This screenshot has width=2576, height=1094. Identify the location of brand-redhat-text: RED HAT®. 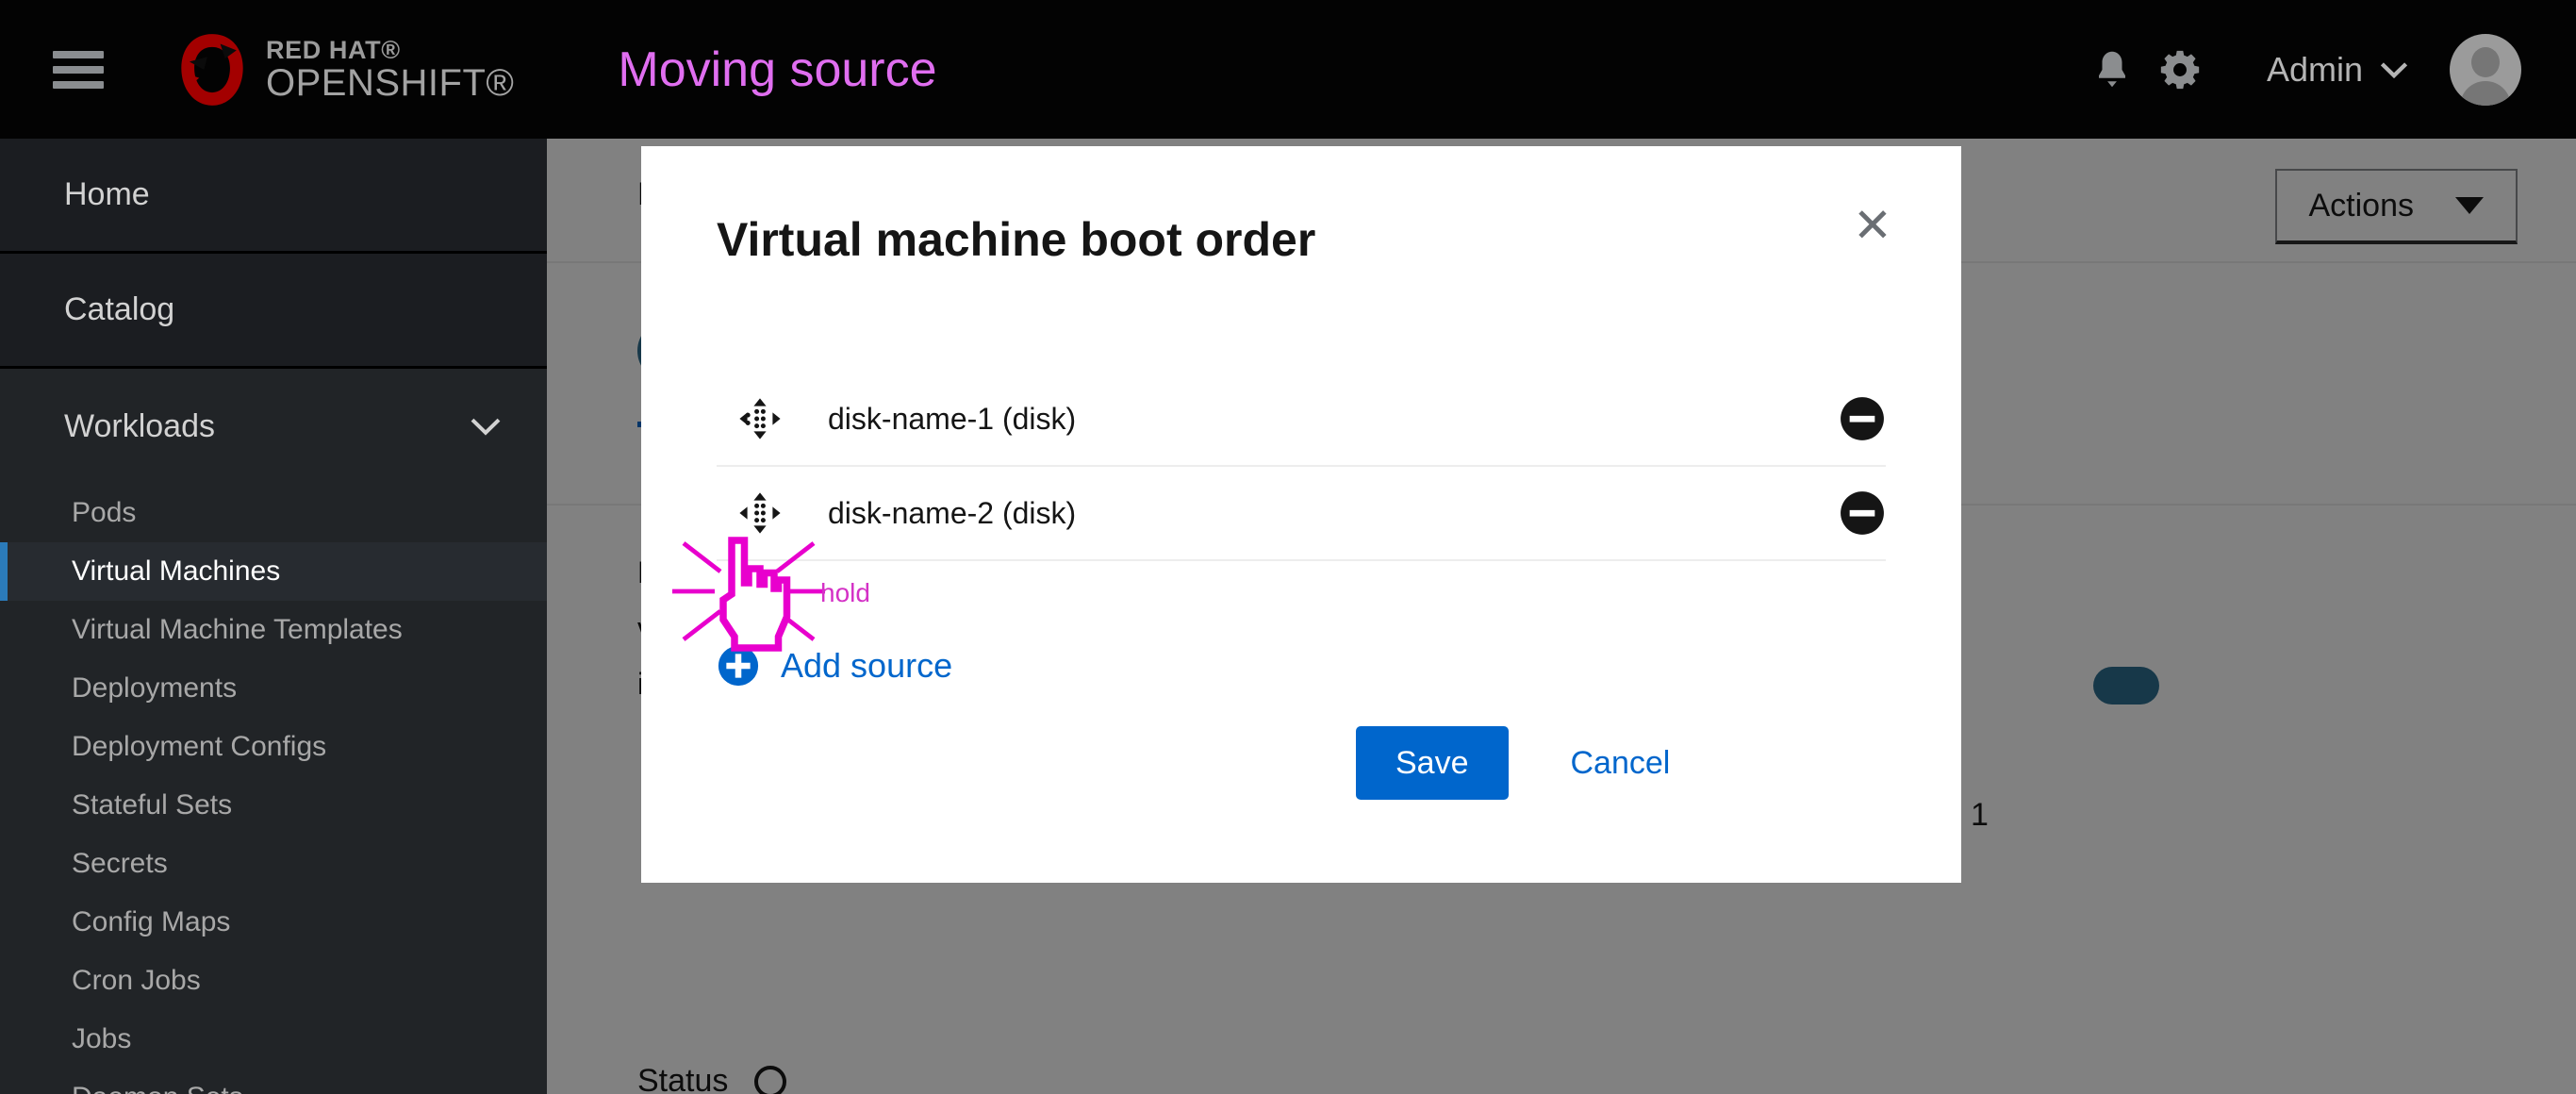
(333, 50).